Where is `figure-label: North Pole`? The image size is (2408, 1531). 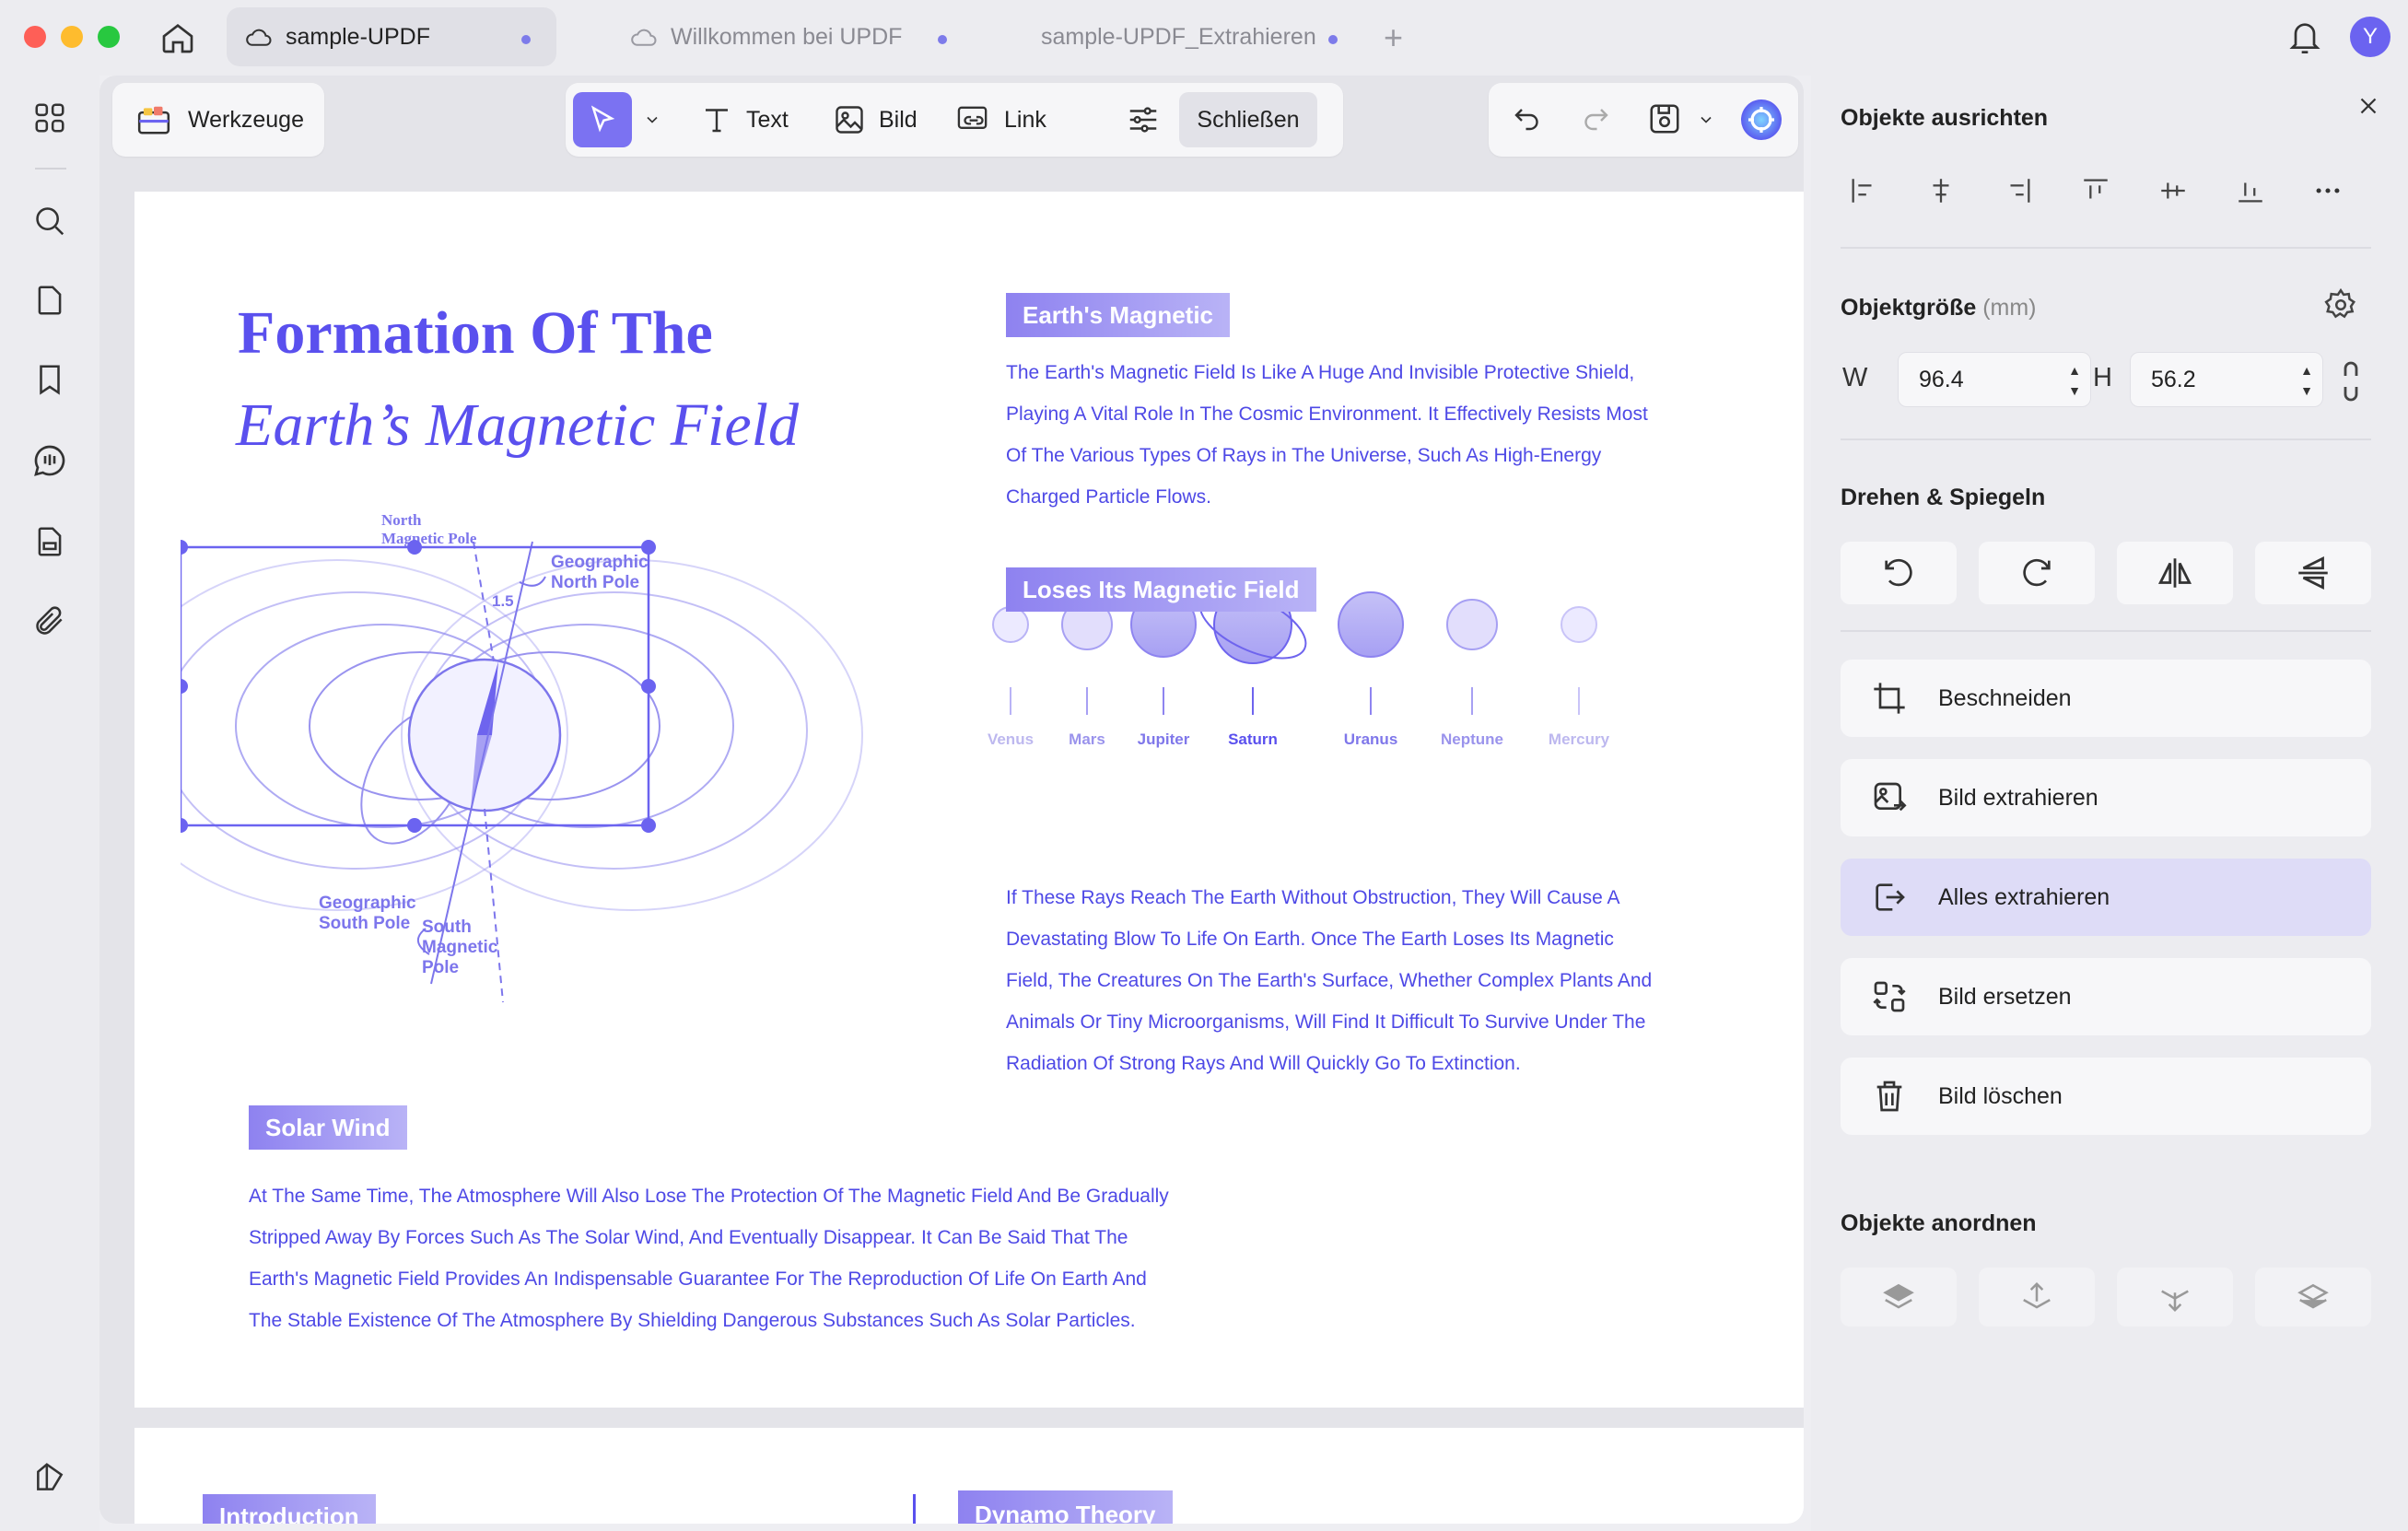 figure-label: North Pole is located at coordinates (595, 582).